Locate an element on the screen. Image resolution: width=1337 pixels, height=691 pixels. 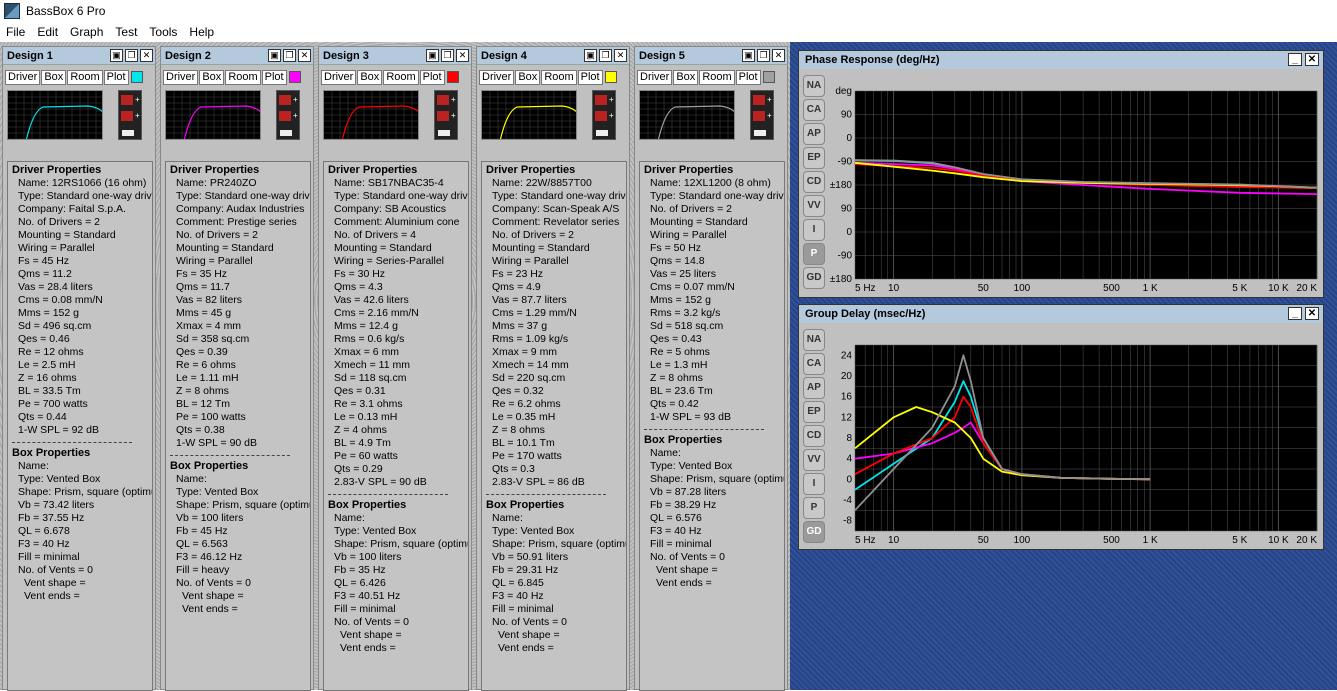
menu-help: Help is located at coordinates (201, 32).